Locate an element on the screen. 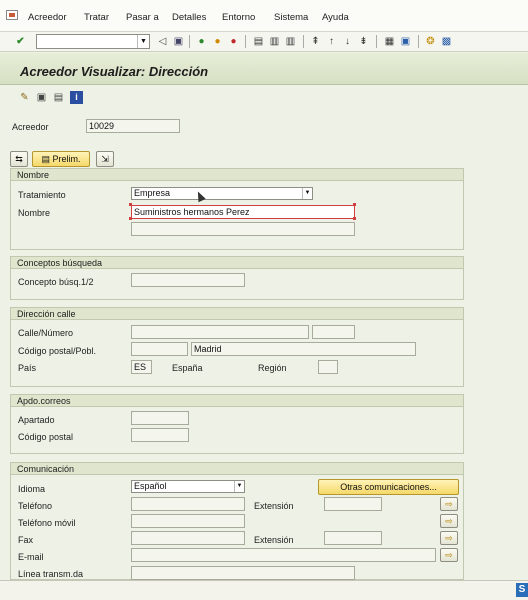 This screenshot has width=528, height=600. page-title: Acreedor Visualizar: Dirección is located at coordinates (114, 71).